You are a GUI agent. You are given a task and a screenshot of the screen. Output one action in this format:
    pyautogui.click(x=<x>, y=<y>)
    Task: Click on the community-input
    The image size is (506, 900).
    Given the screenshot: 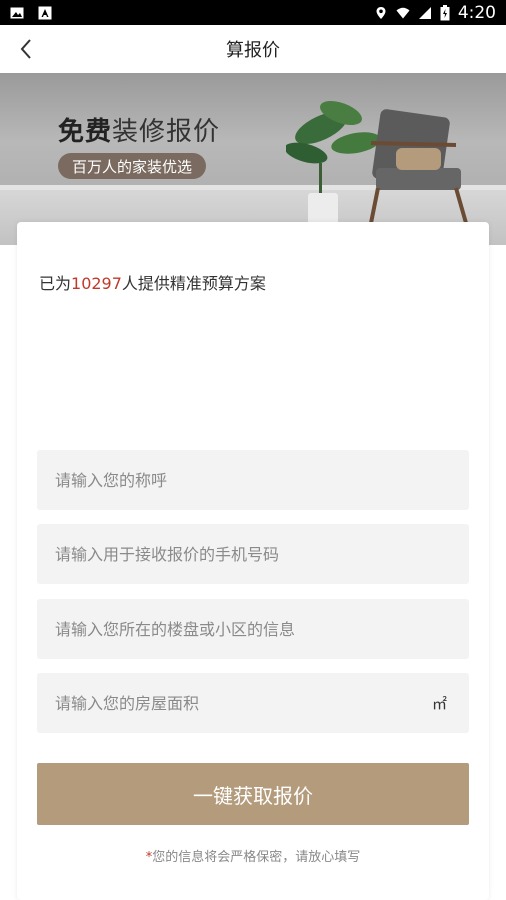 What is the action you would take?
    pyautogui.click(x=253, y=629)
    